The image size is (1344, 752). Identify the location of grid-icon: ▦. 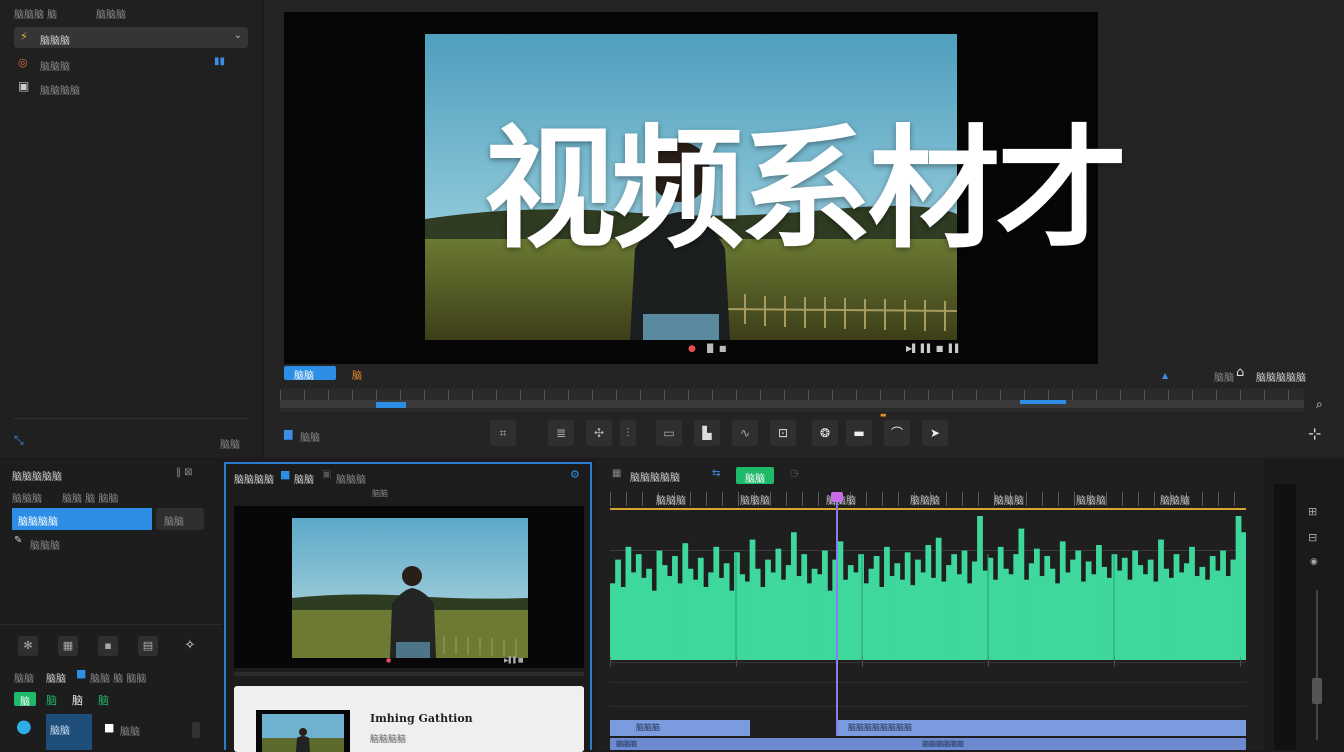
(68, 646).